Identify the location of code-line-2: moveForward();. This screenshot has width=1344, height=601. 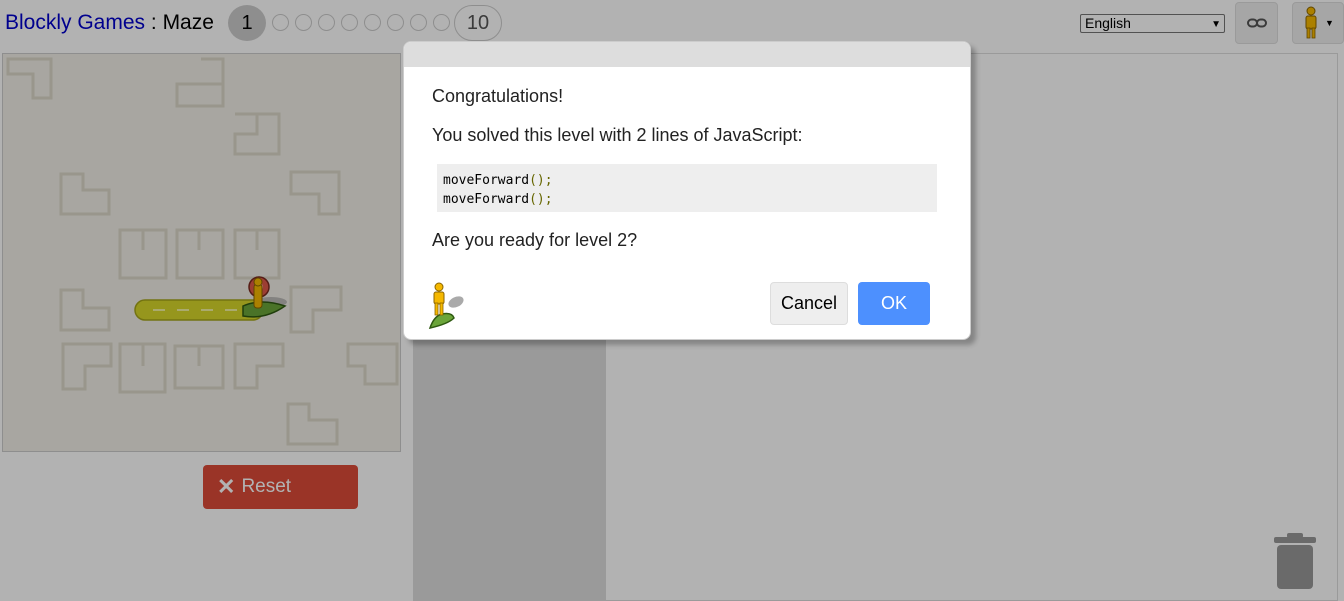
(498, 199).